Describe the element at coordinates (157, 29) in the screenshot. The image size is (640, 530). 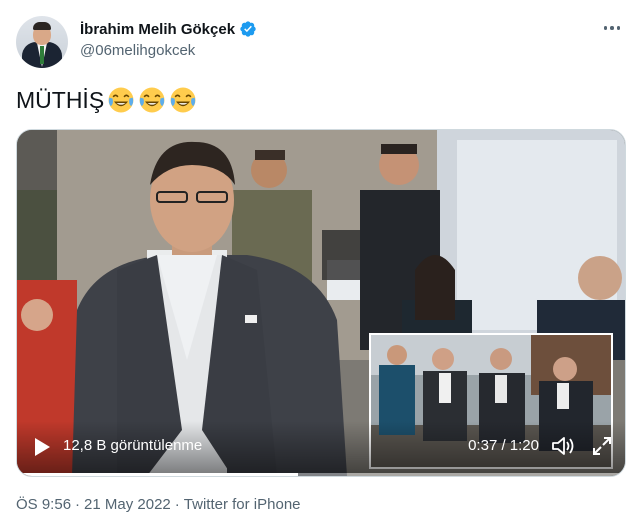
I see `author-display-name: İbrahim Melih Gökçek` at that location.